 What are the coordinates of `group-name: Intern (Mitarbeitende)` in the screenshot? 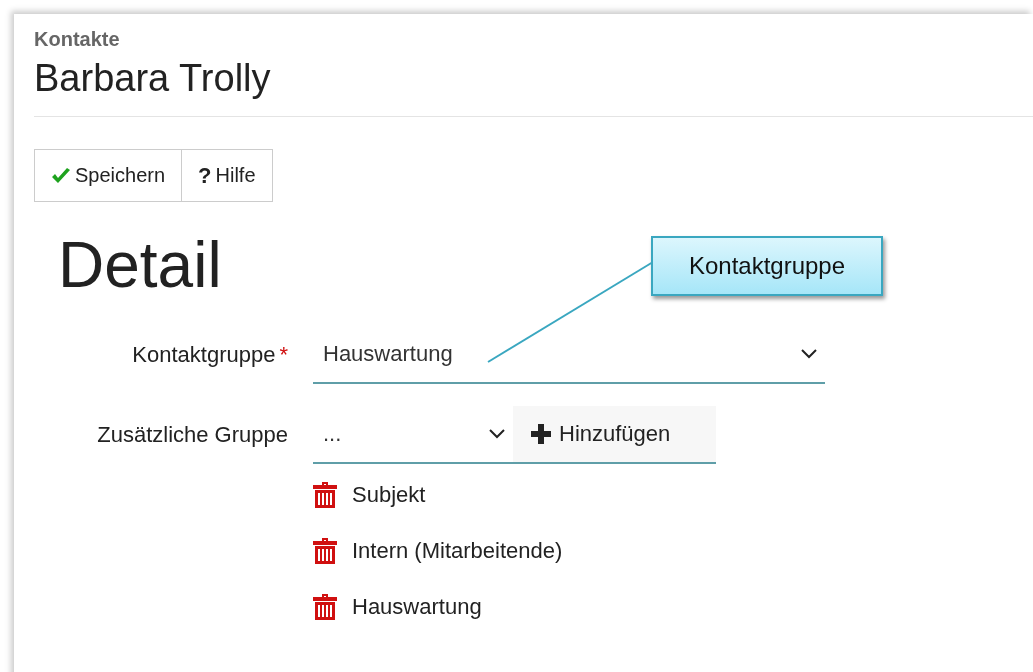 It's located at (457, 551).